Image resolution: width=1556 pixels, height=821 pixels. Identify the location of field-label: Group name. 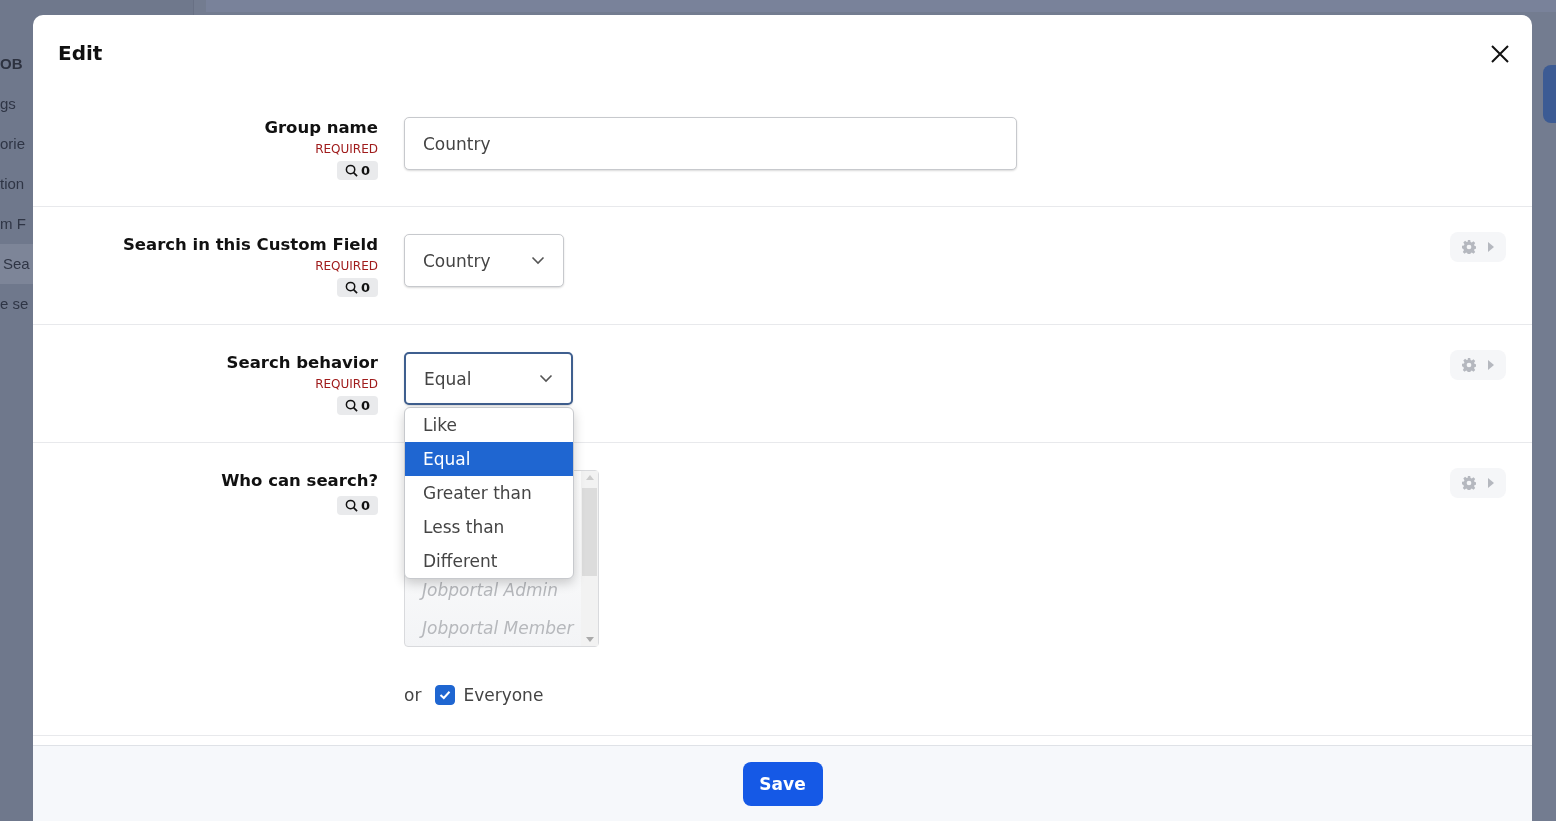
(321, 128).